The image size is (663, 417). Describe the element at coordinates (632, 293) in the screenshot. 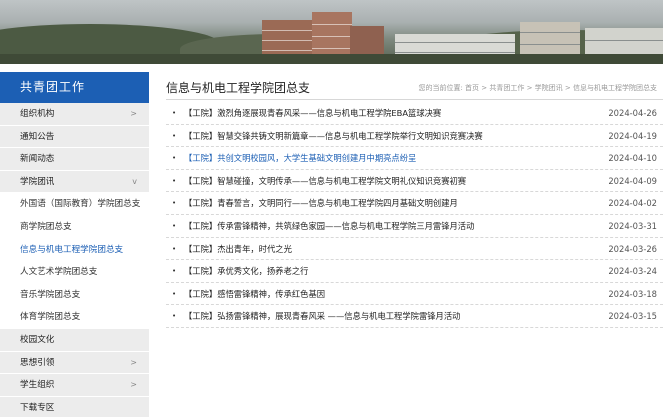

I see `news-date: 2024-03-18` at that location.